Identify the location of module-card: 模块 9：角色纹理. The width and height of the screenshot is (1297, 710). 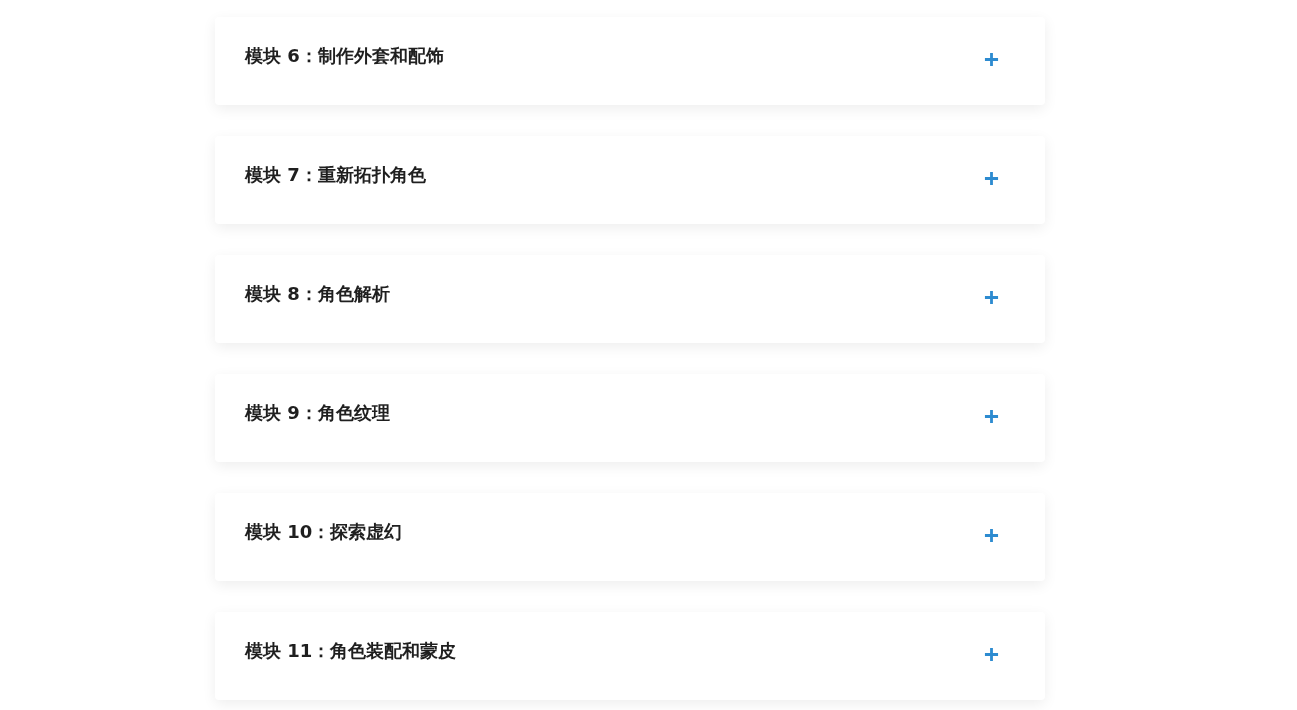
(630, 418).